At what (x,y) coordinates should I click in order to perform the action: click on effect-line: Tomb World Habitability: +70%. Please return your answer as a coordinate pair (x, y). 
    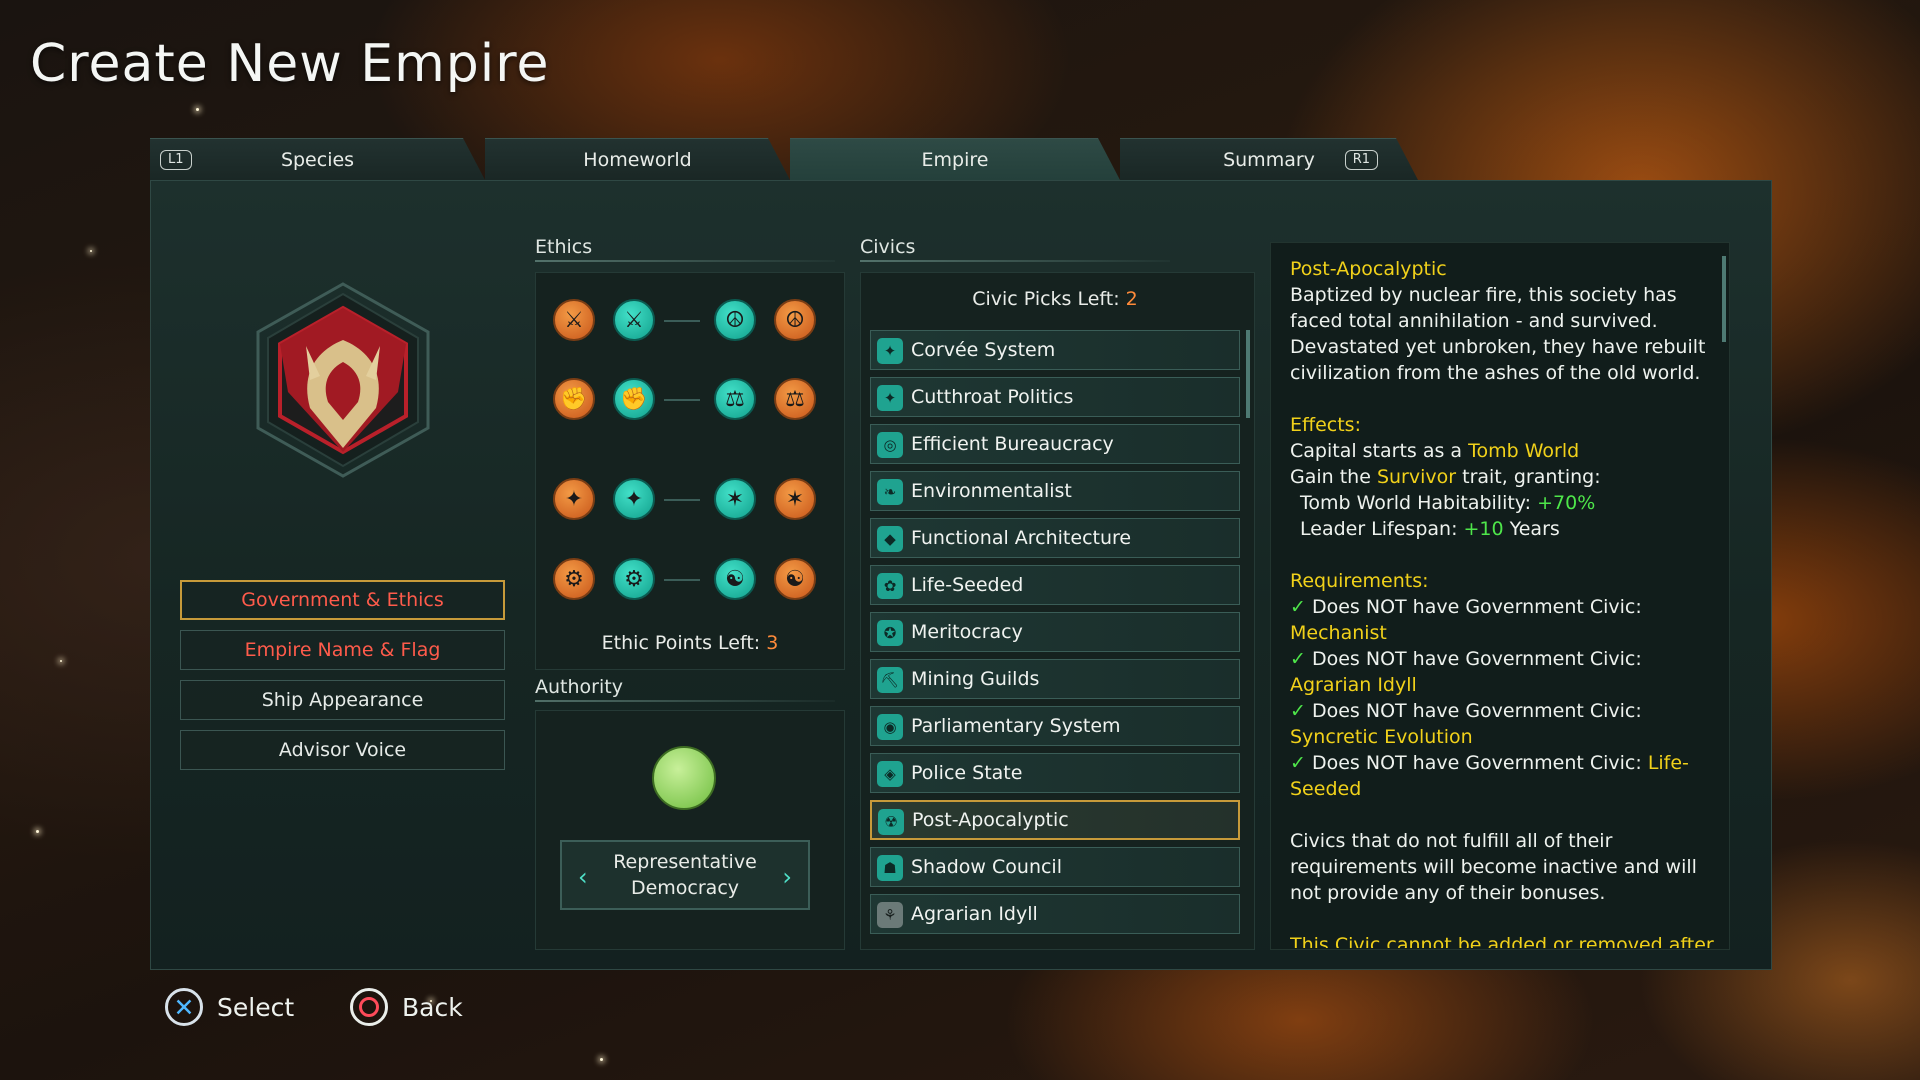
    Looking at the image, I should click on (1502, 503).